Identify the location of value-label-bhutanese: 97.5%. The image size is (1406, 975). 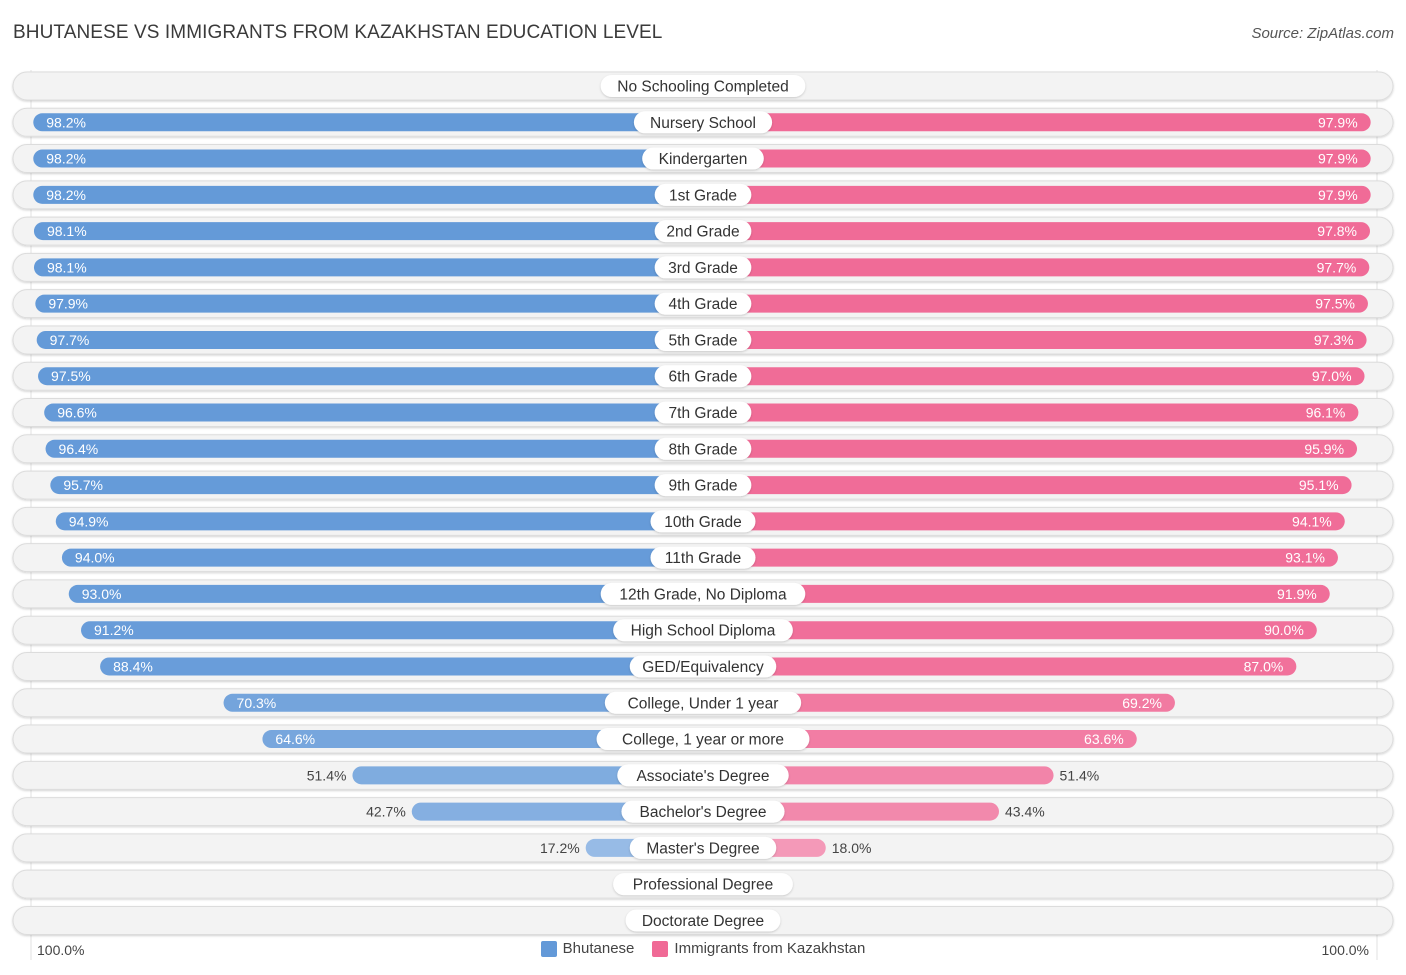
(71, 376).